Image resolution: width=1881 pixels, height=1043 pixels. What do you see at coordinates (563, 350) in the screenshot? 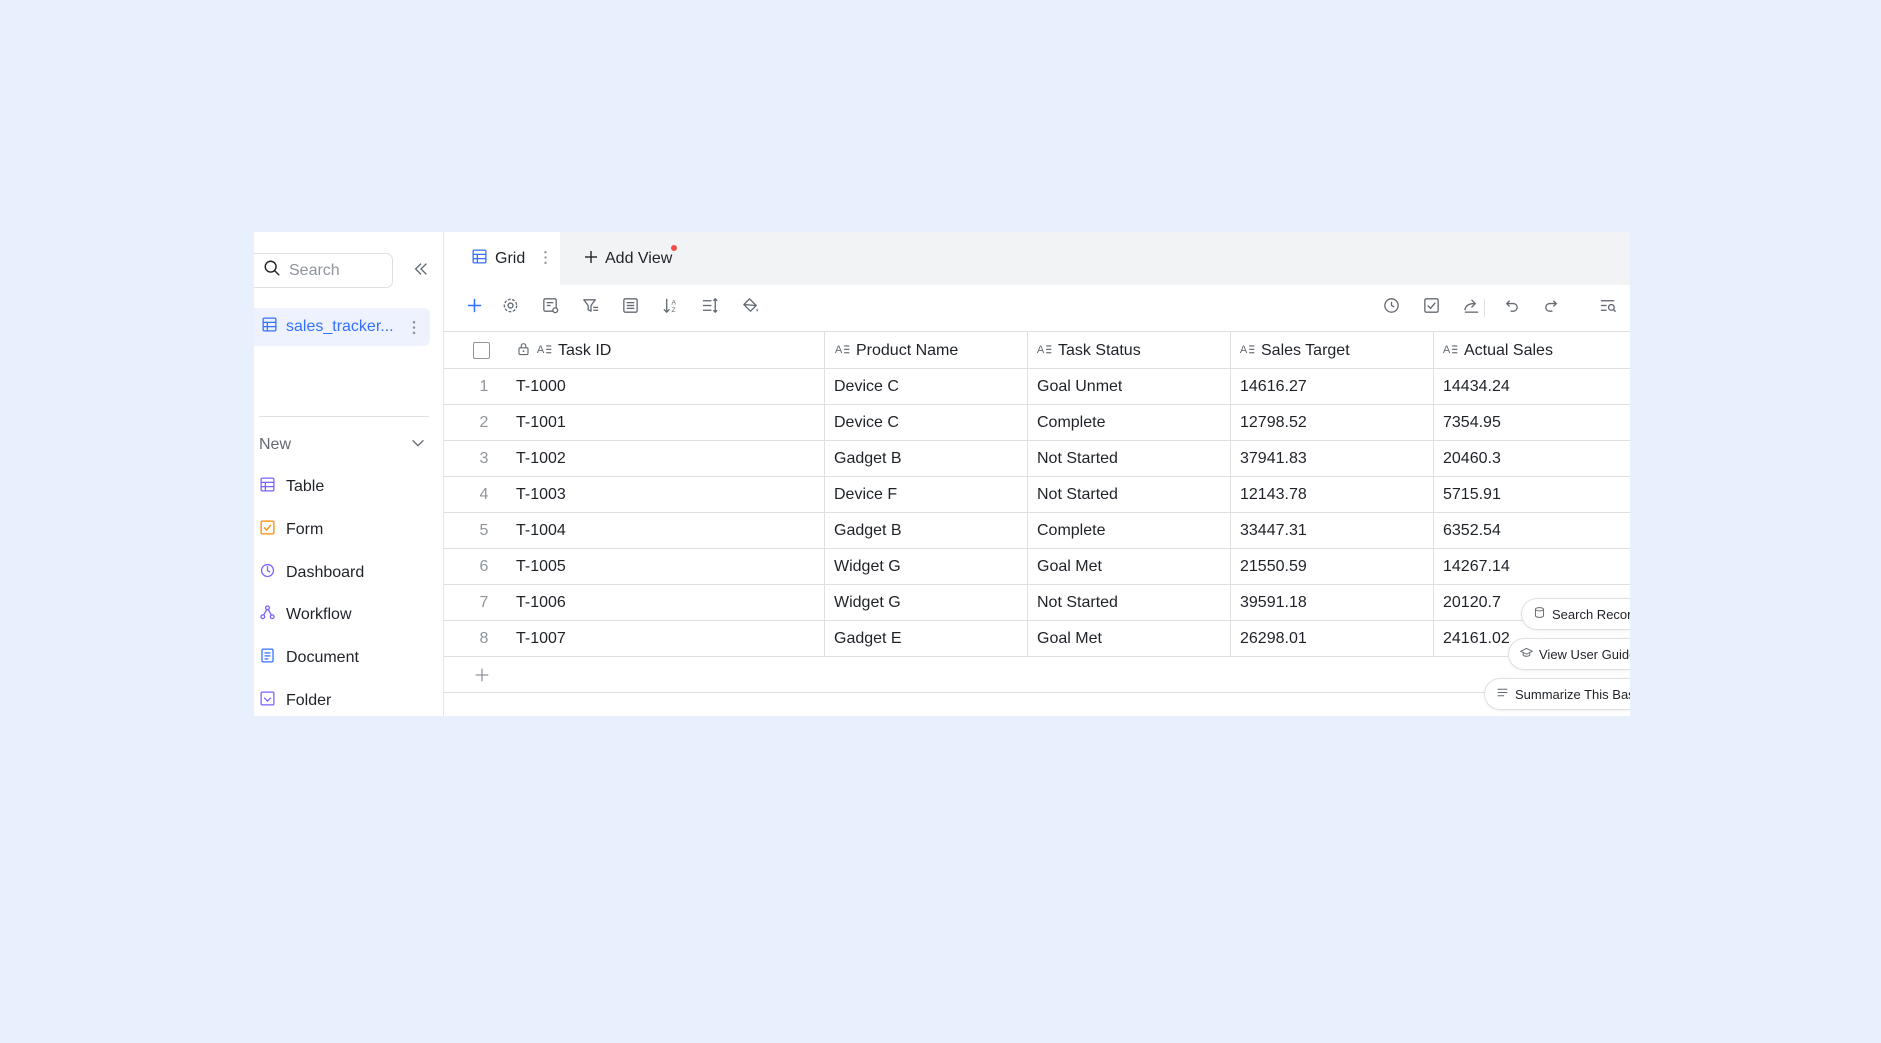
I see `column-header-task-id: A Task ID` at bounding box center [563, 350].